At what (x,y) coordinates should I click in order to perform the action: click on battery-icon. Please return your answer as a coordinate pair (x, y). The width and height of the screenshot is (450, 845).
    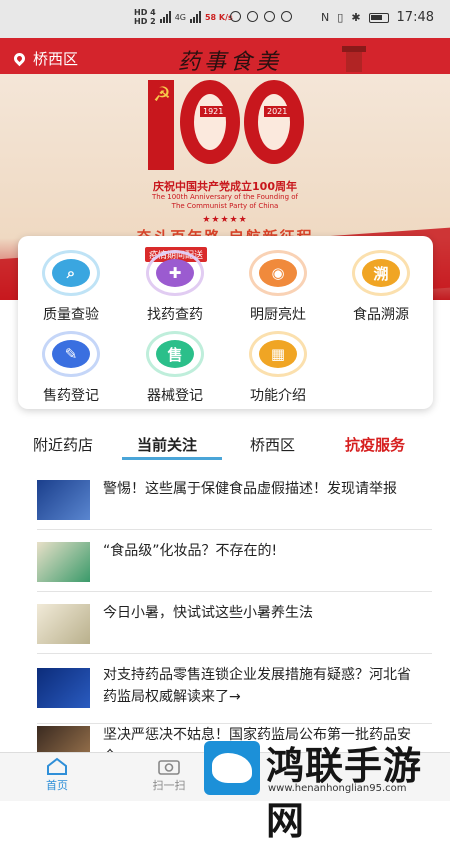
    Looking at the image, I should click on (378, 17).